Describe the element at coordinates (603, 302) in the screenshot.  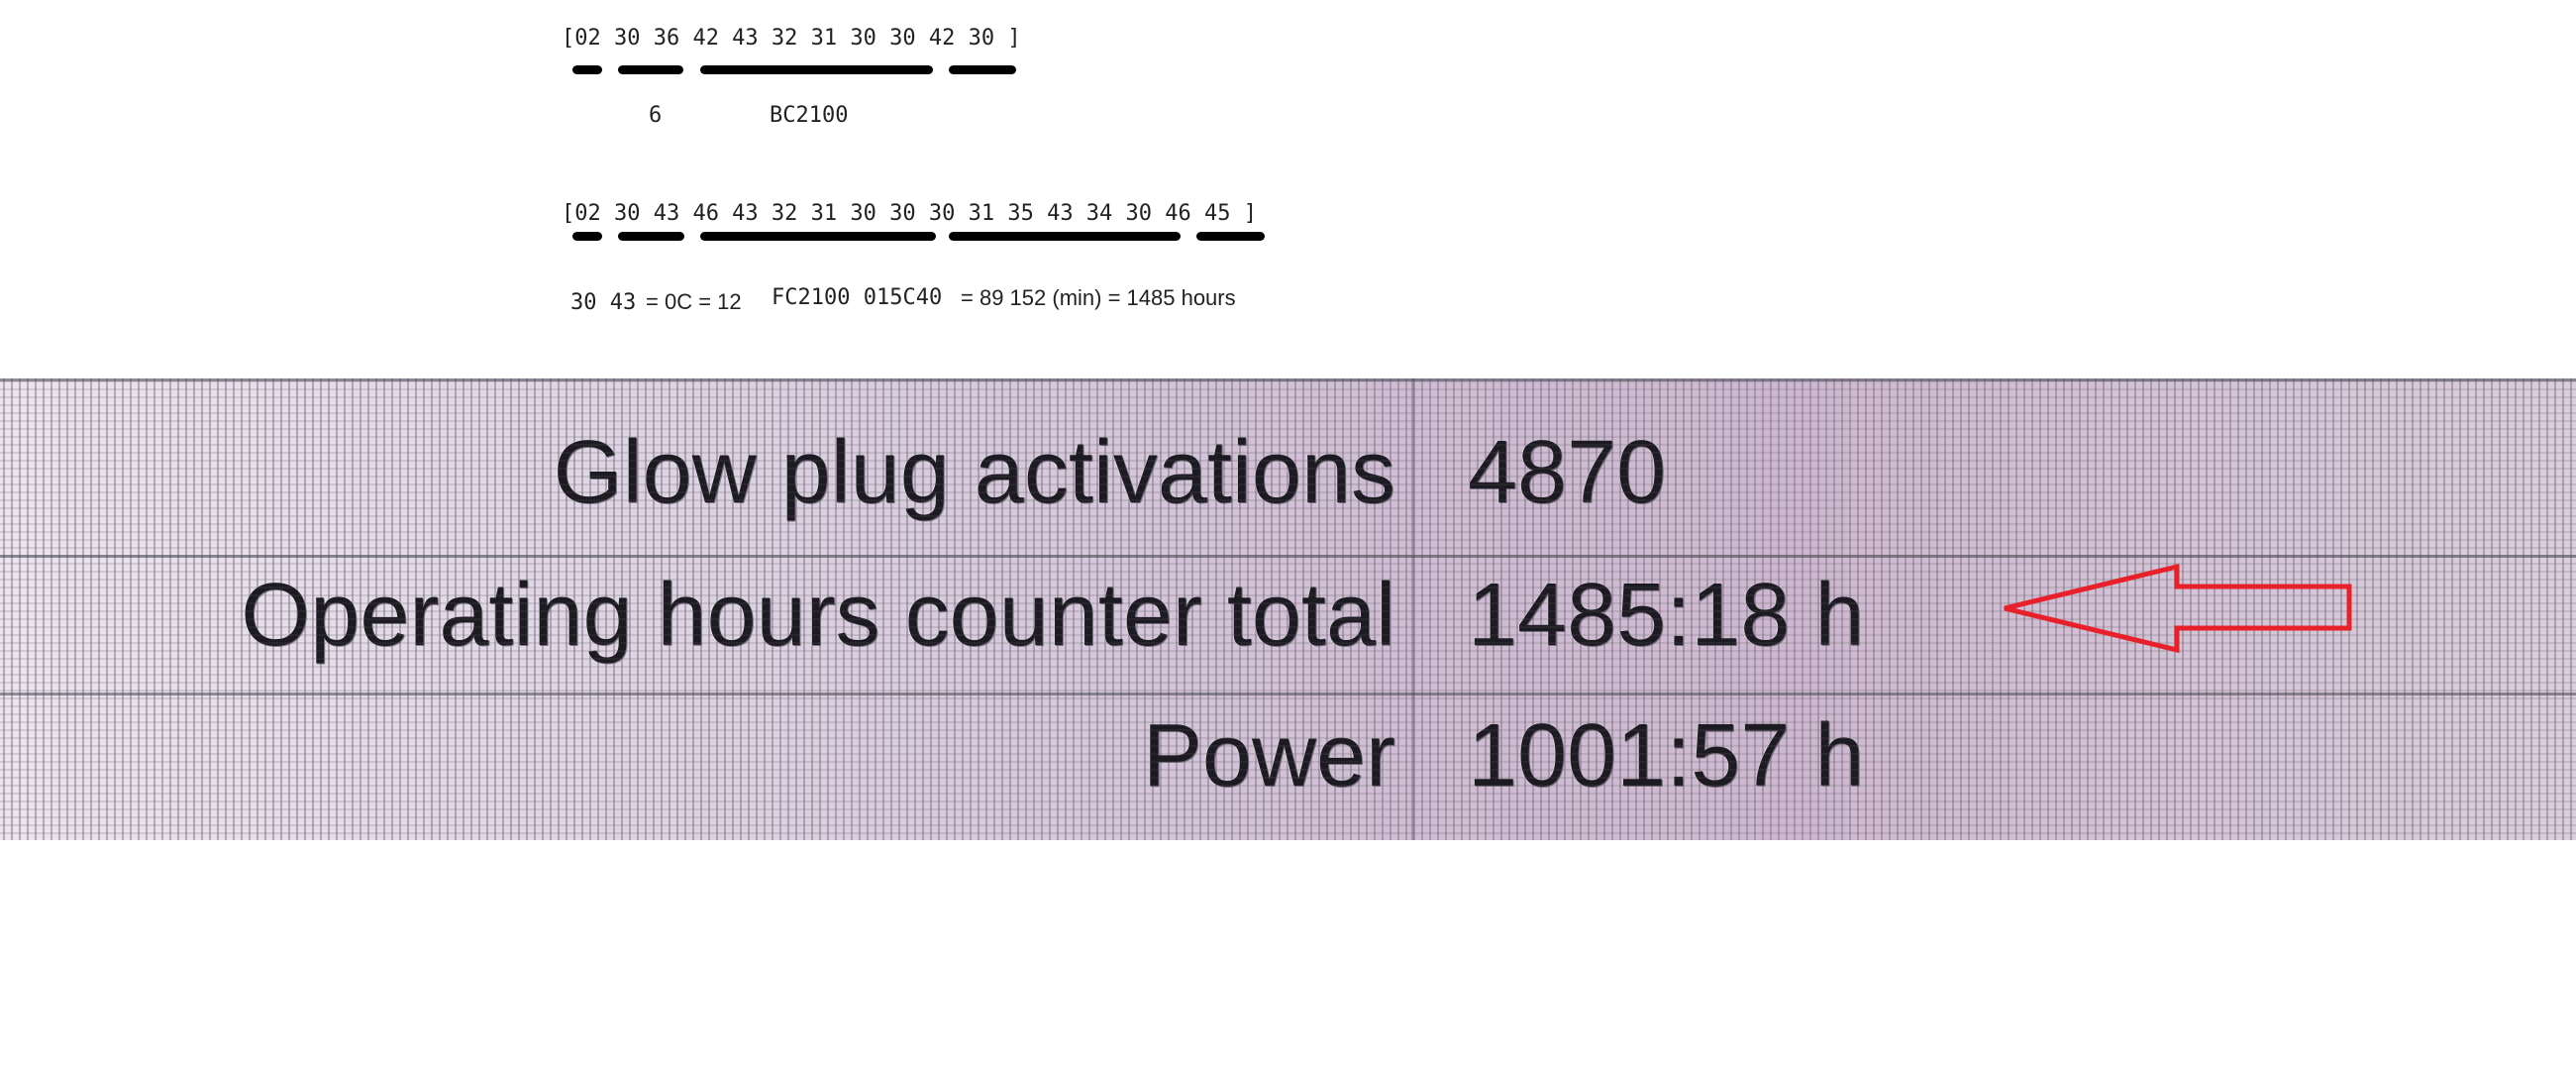
I see `note-3043-mono: 30 43` at that location.